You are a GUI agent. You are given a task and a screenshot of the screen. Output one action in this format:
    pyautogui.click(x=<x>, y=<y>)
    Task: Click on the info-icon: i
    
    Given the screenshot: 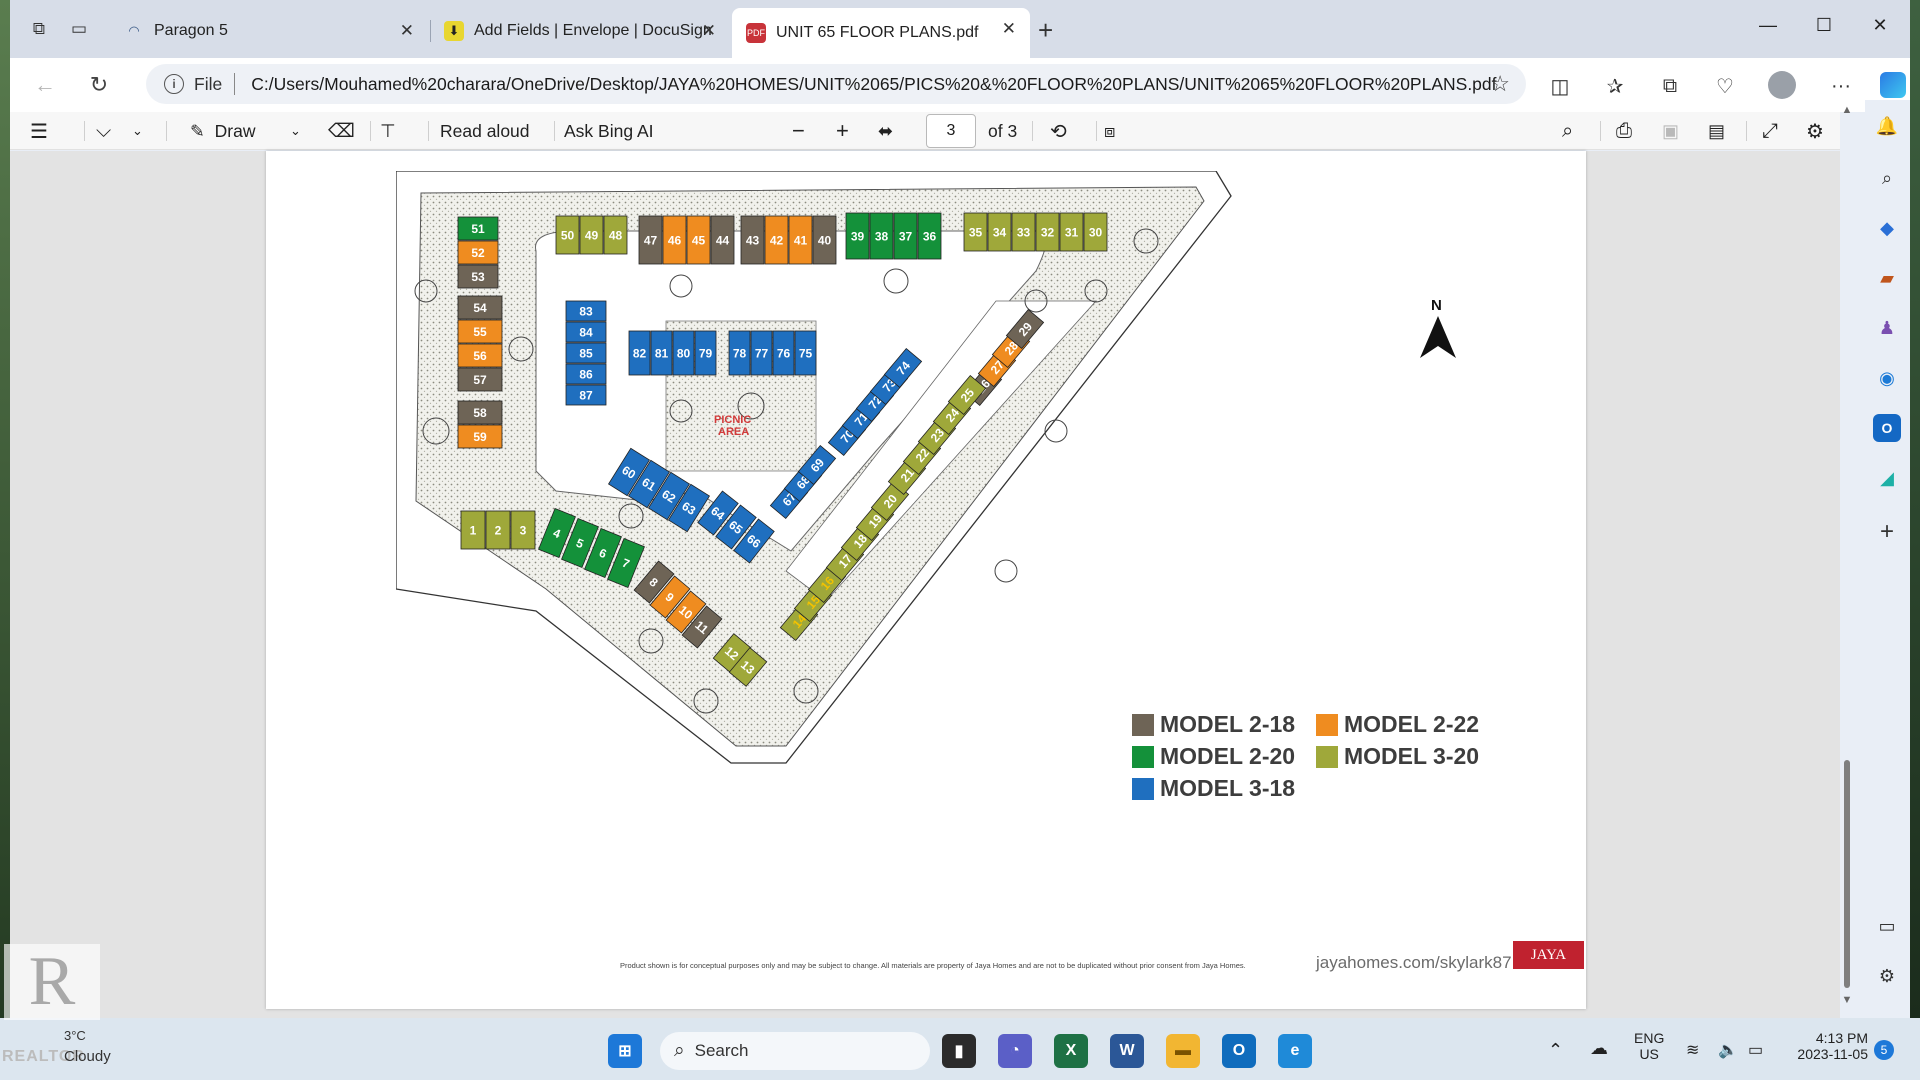 What is the action you would take?
    pyautogui.click(x=174, y=84)
    